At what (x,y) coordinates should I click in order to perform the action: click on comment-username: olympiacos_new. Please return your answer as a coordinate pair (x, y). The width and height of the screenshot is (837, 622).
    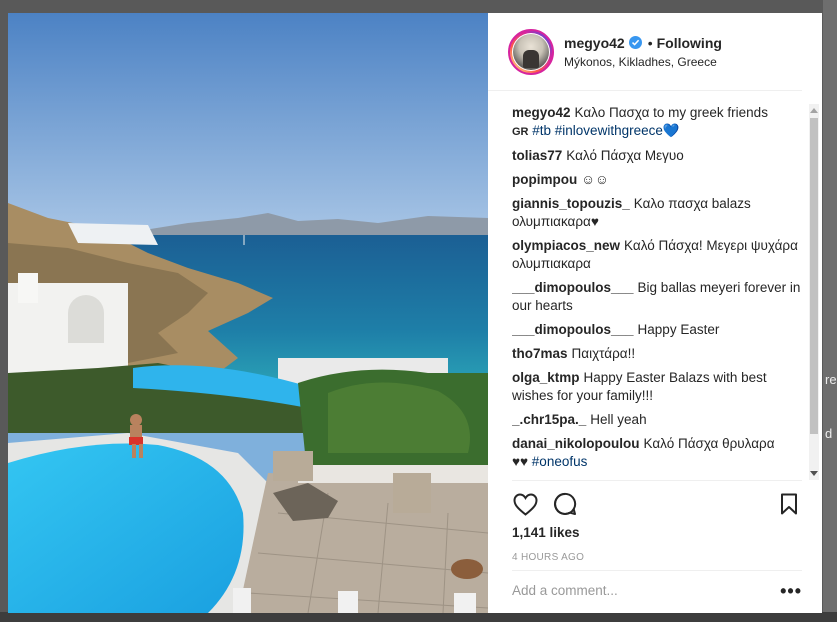
    Looking at the image, I should click on (566, 245).